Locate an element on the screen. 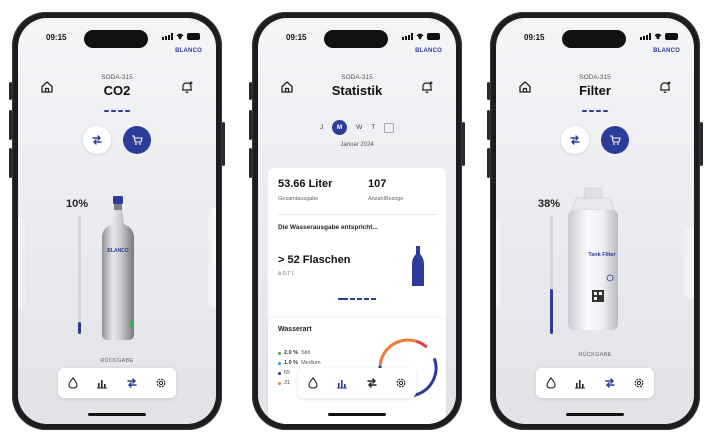 The height and width of the screenshot is (436, 710). bottles-count: > 52 Flaschen is located at coordinates (314, 260).